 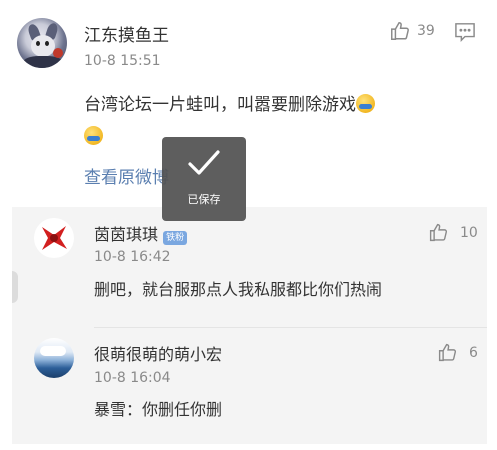 What do you see at coordinates (42, 43) in the screenshot?
I see `author-avatar` at bounding box center [42, 43].